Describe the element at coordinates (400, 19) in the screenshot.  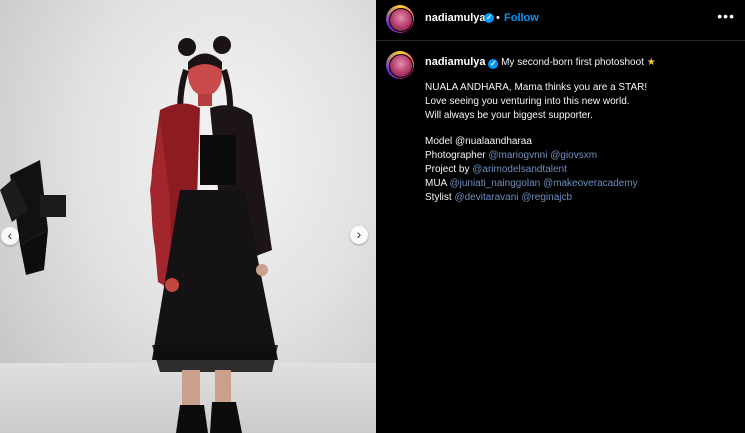
I see `avatar` at that location.